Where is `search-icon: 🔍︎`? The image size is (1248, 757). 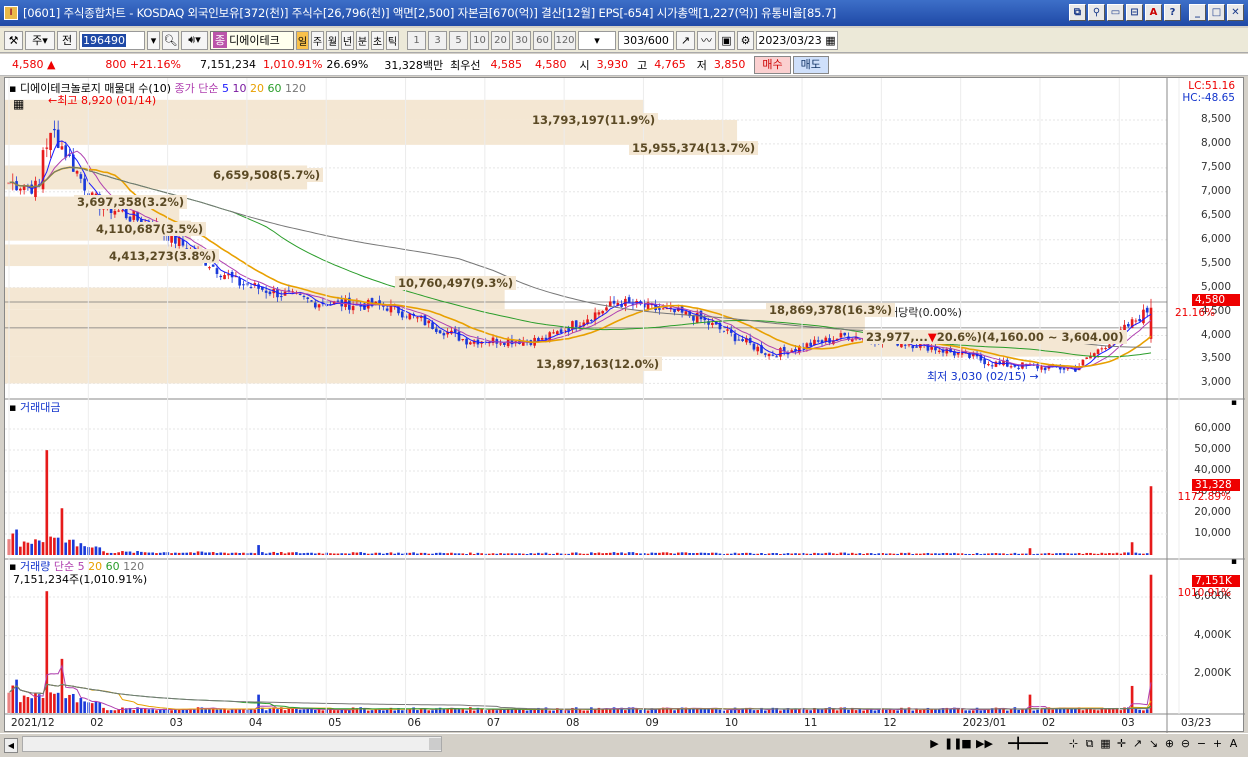 search-icon: 🔍︎ is located at coordinates (170, 40).